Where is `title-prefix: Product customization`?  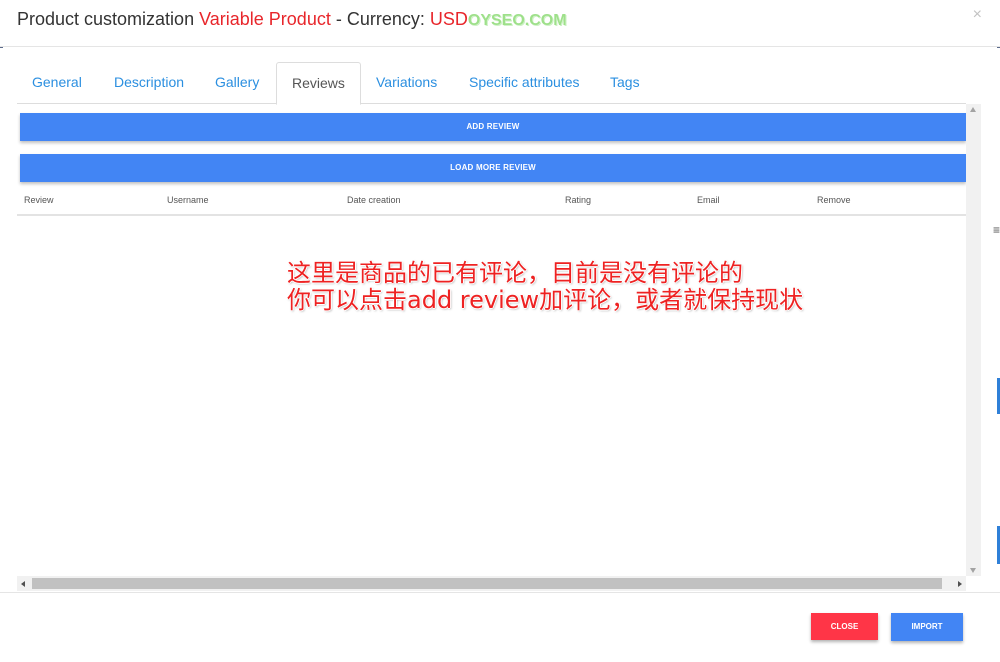 title-prefix: Product customization is located at coordinates (108, 19).